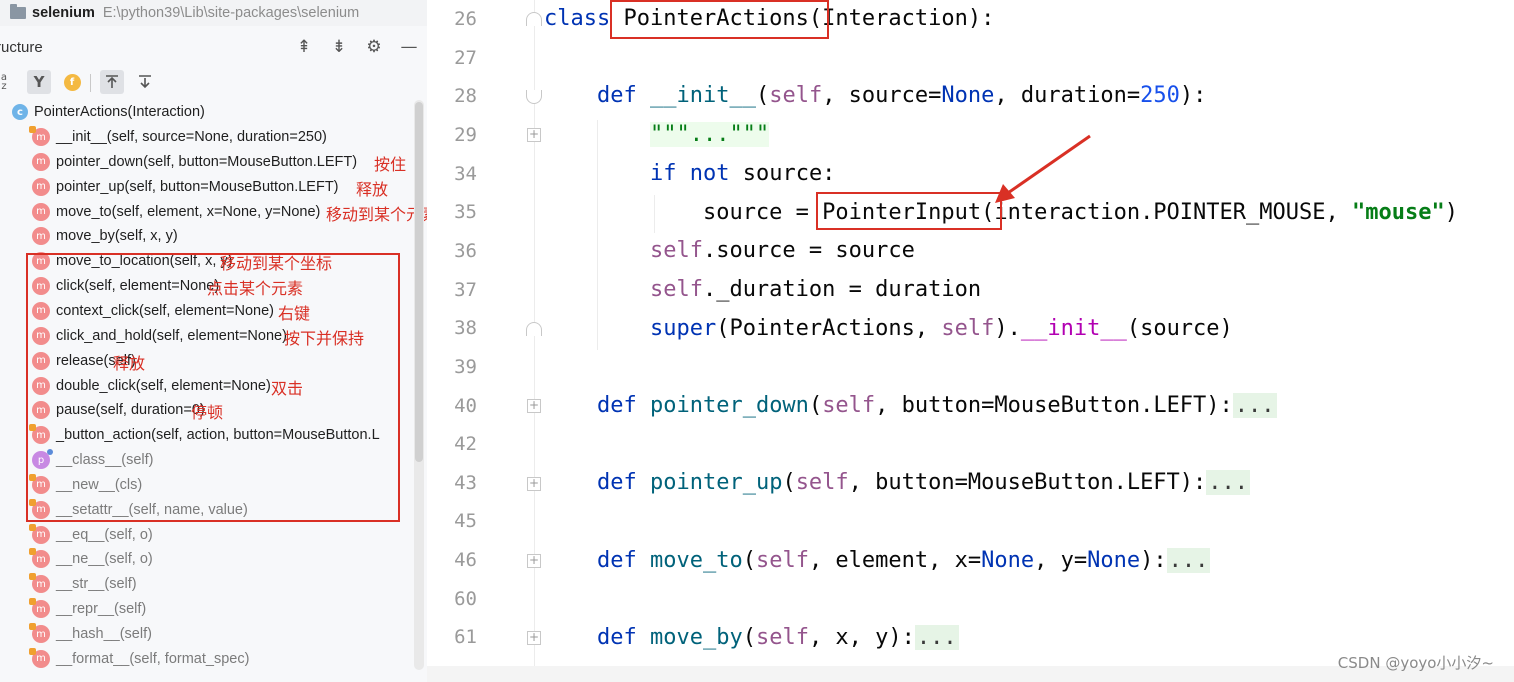 The height and width of the screenshot is (682, 1514). What do you see at coordinates (8, 82) in the screenshot?
I see `sort-alpha-icon: a z` at bounding box center [8, 82].